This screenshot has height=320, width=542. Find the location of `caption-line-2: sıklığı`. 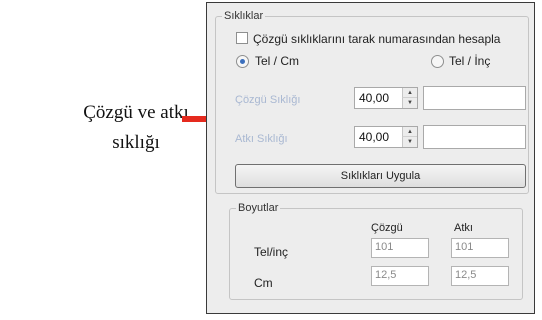

caption-line-2: sıklığı is located at coordinates (136, 142).